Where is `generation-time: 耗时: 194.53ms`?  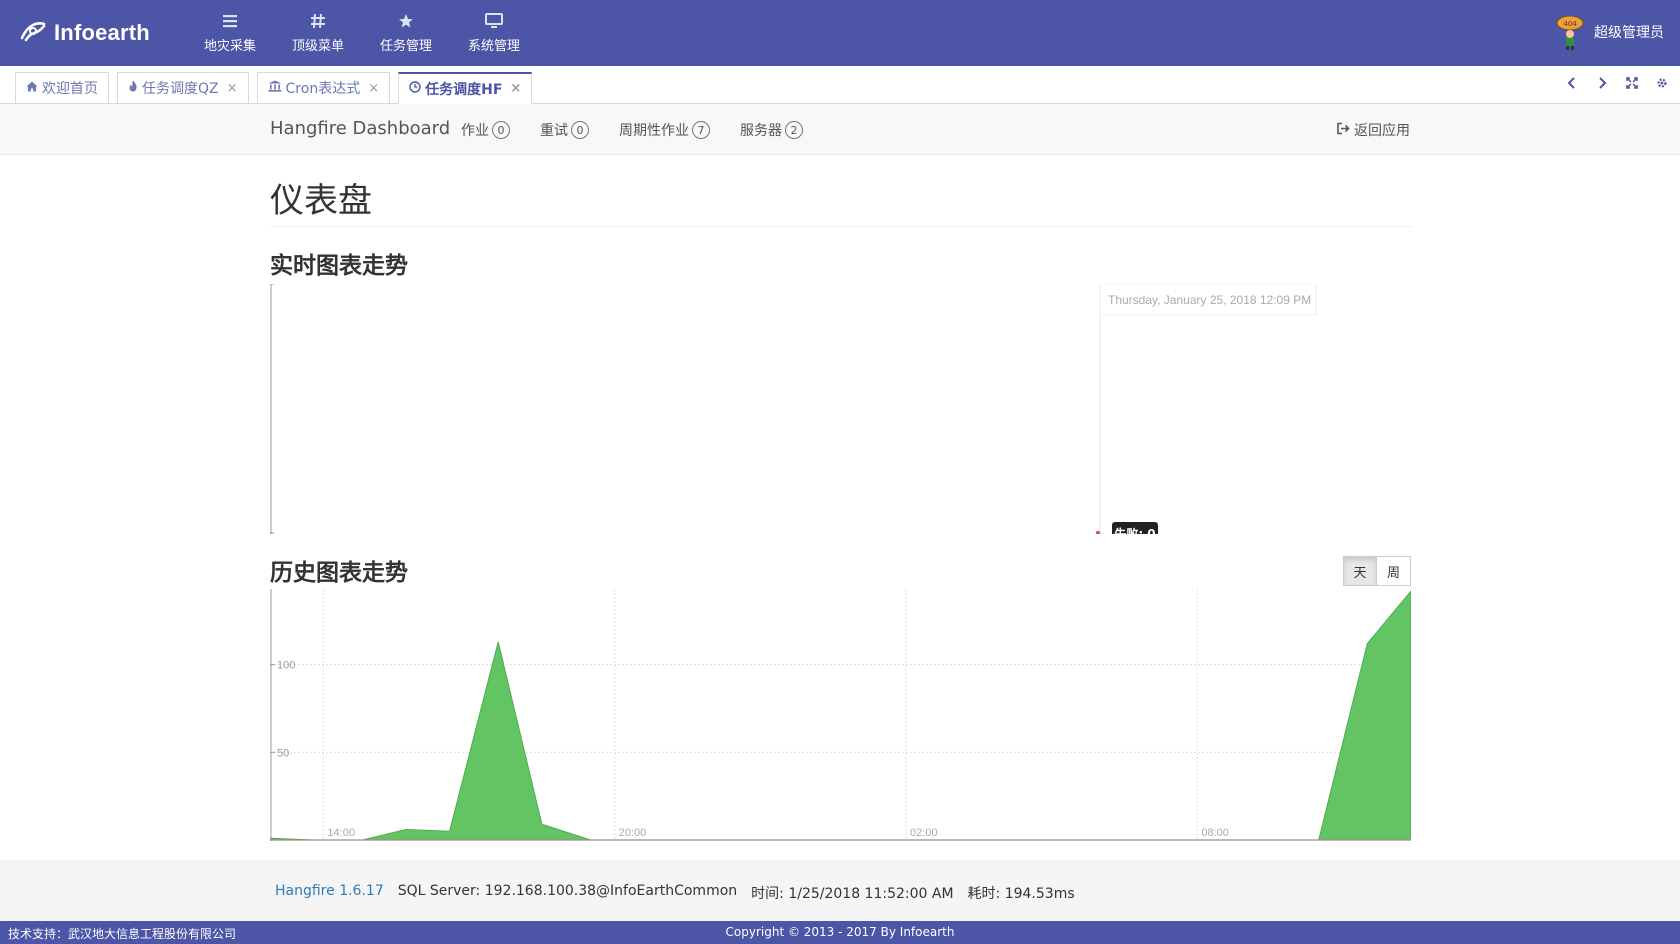
generation-time: 耗时: 194.53ms is located at coordinates (1021, 894).